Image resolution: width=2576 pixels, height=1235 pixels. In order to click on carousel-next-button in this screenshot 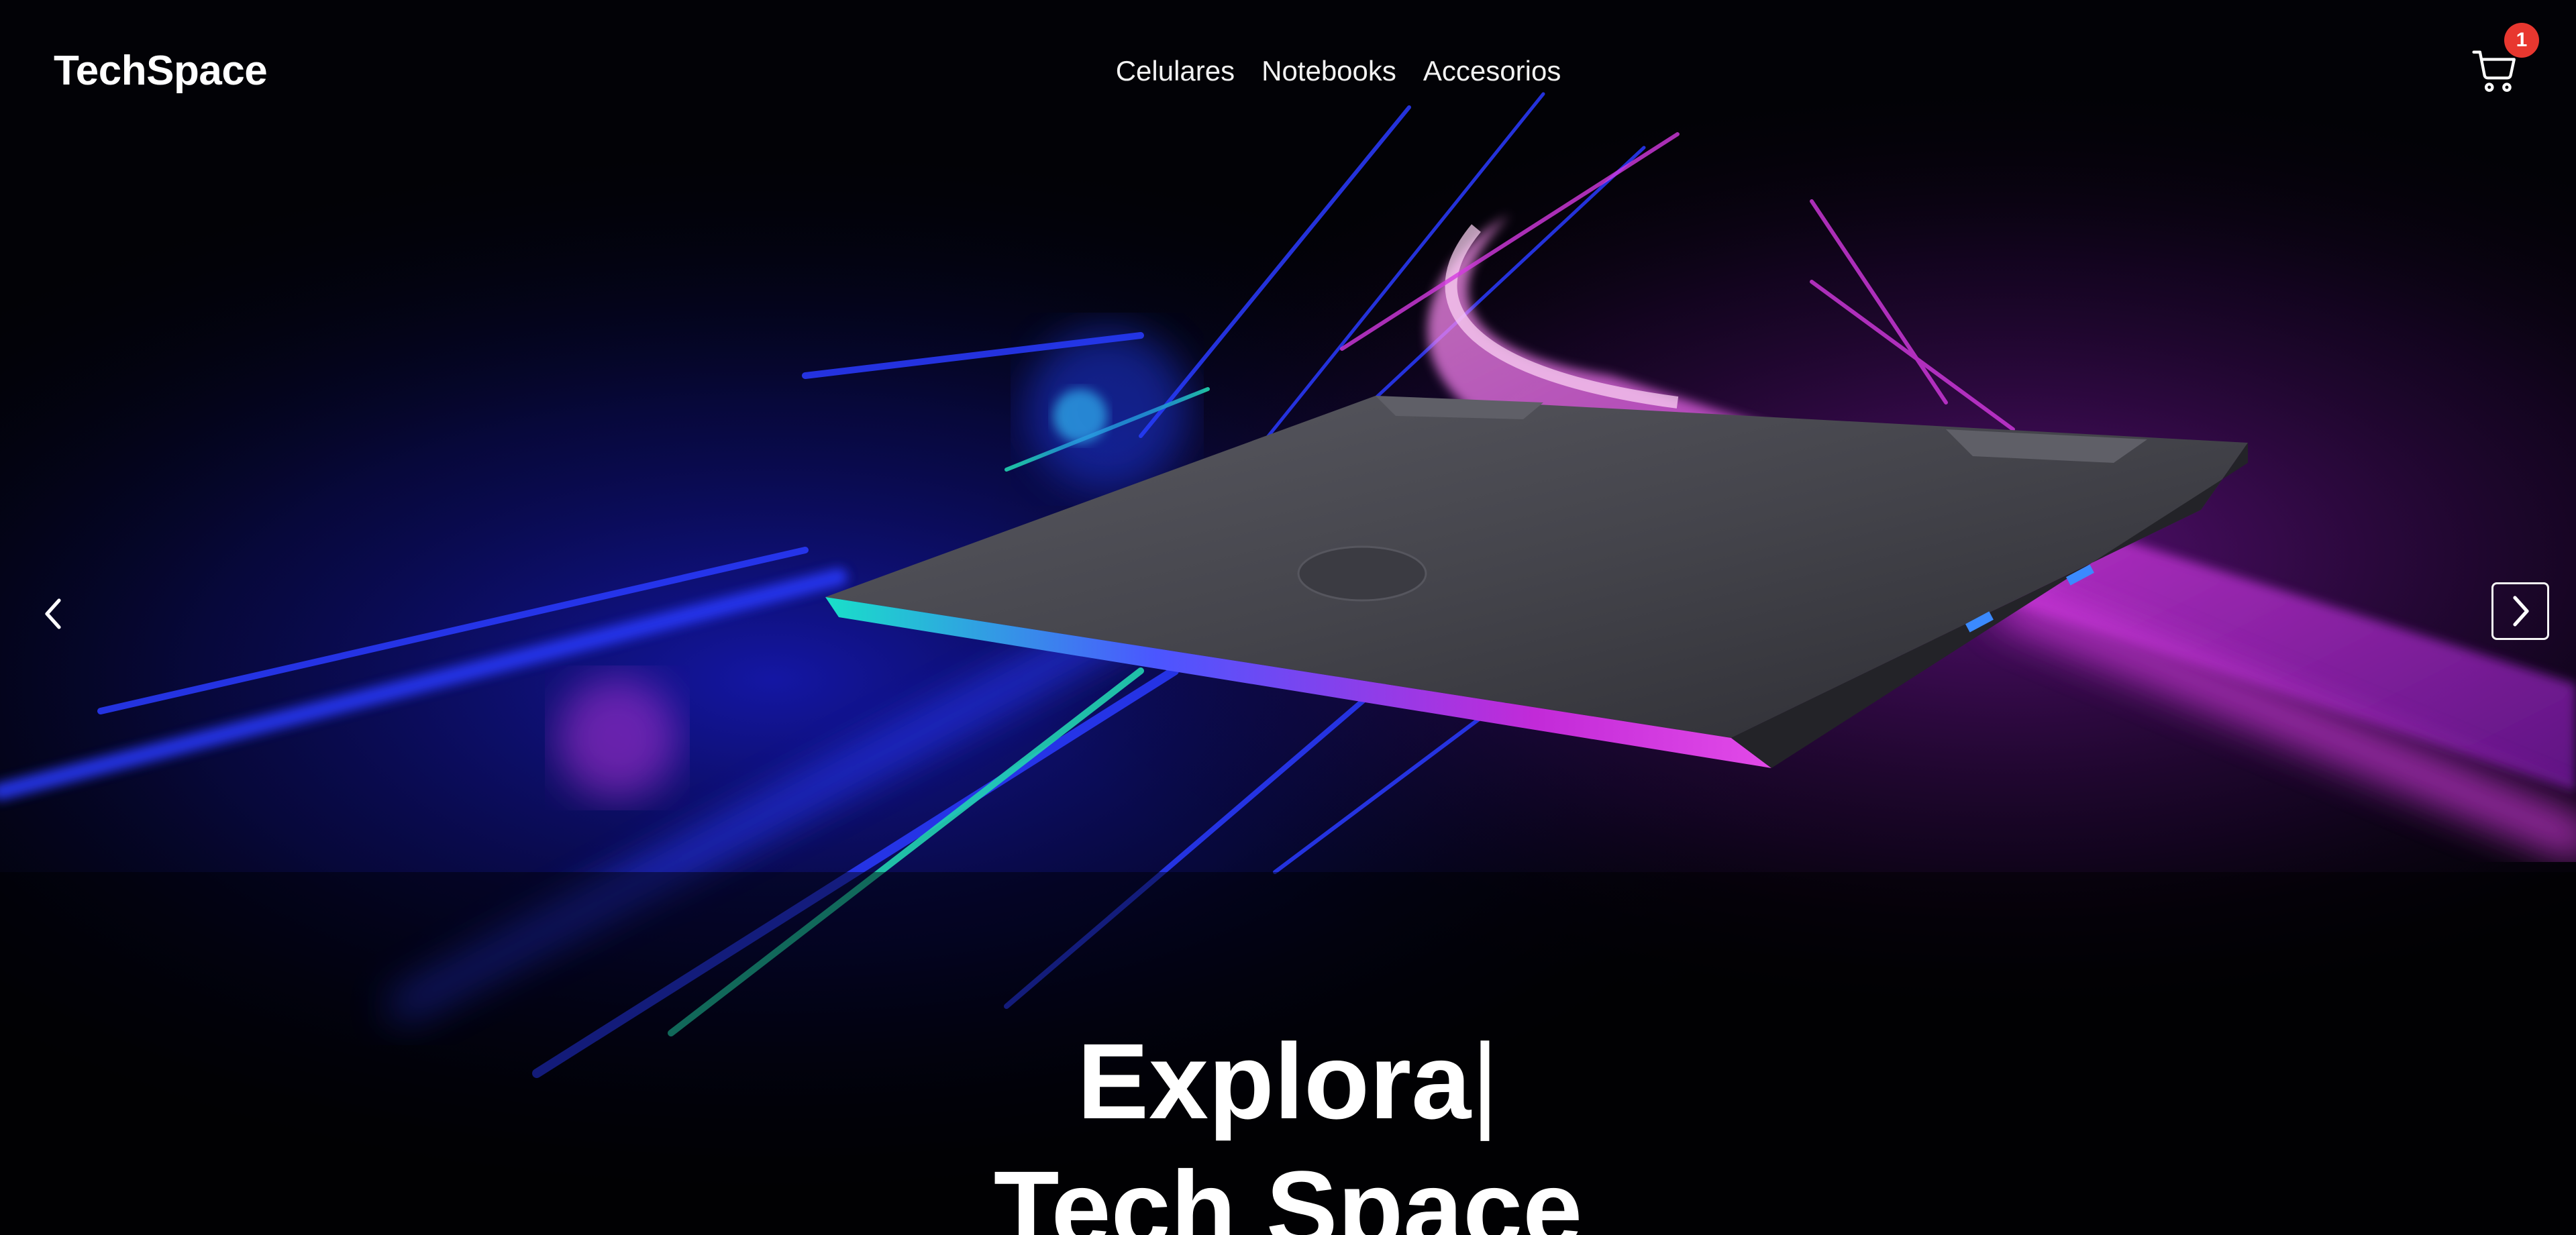, I will do `click(2520, 611)`.